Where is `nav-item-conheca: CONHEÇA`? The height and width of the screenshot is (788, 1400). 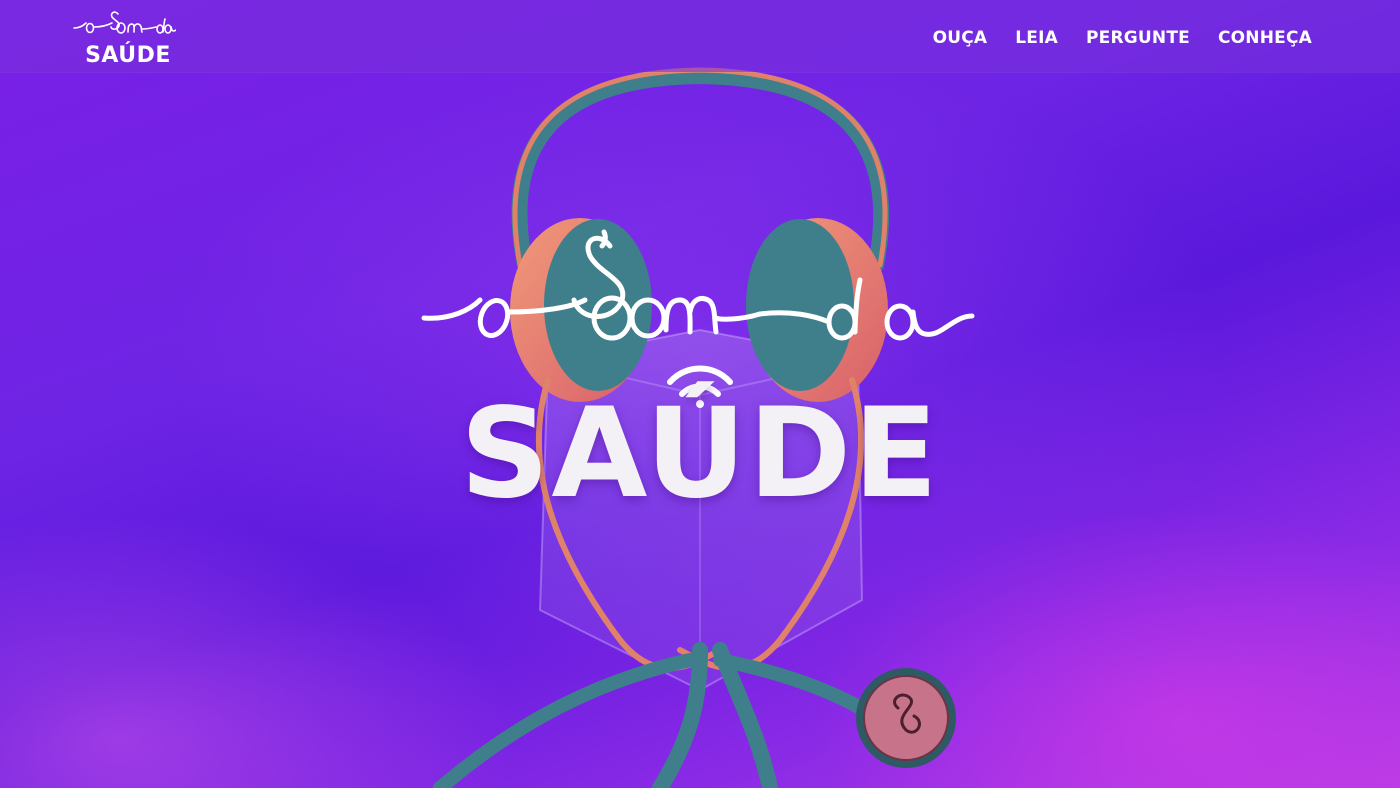 nav-item-conheca: CONHEÇA is located at coordinates (1265, 38).